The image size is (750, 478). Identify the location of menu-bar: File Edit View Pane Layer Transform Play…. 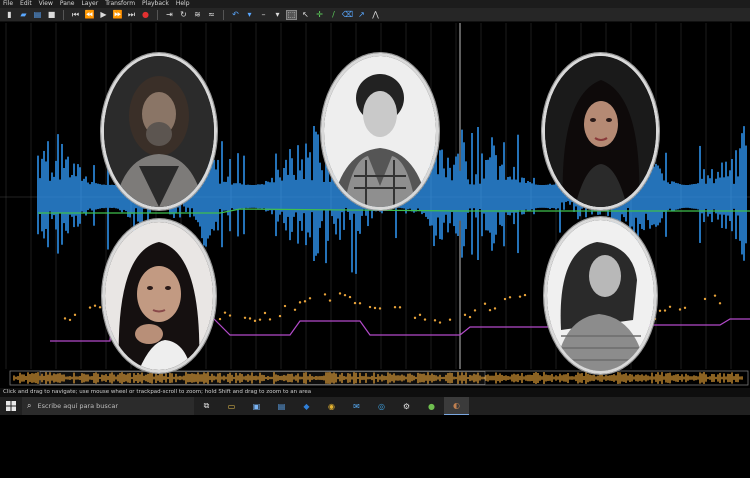
(375, 4).